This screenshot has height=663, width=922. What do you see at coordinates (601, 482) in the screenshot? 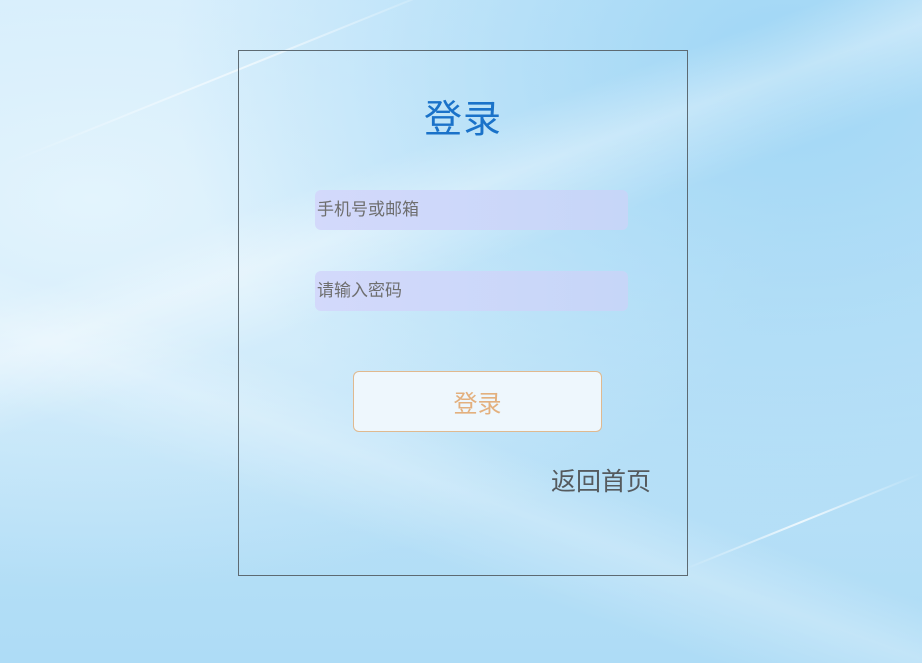
I see `back-home-link: 返回首页` at bounding box center [601, 482].